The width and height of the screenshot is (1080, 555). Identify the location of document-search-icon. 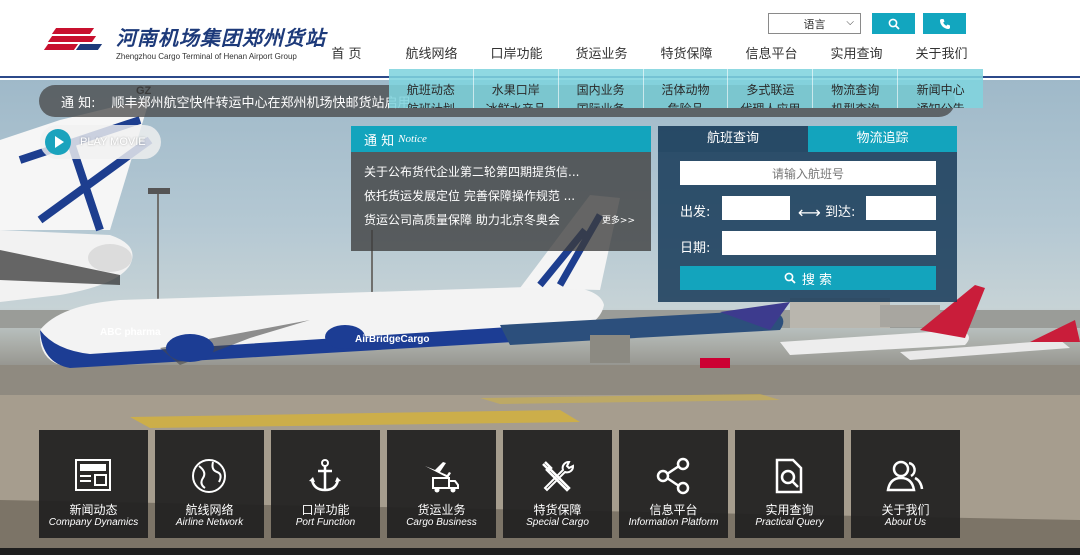
(789, 476).